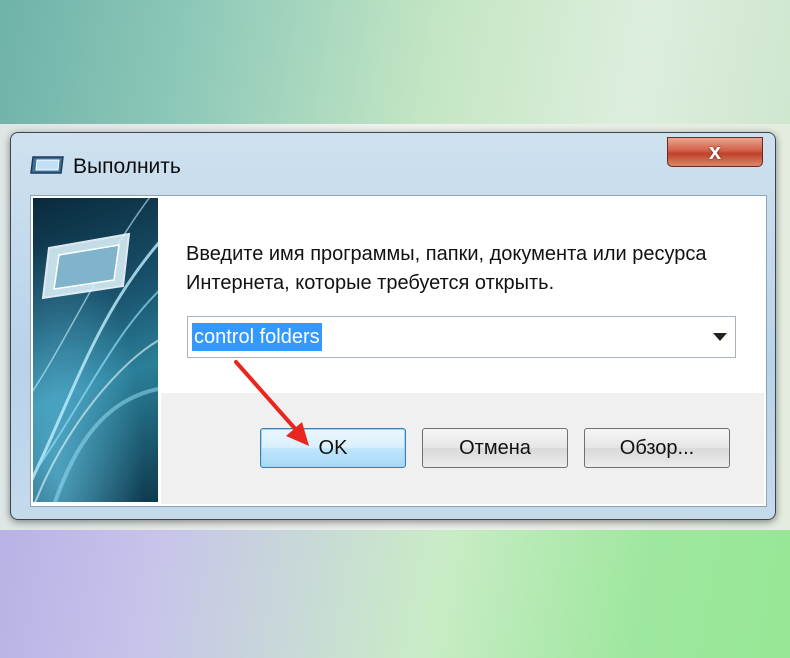 Image resolution: width=790 pixels, height=658 pixels. Describe the element at coordinates (47, 165) in the screenshot. I see `run-icon` at that location.